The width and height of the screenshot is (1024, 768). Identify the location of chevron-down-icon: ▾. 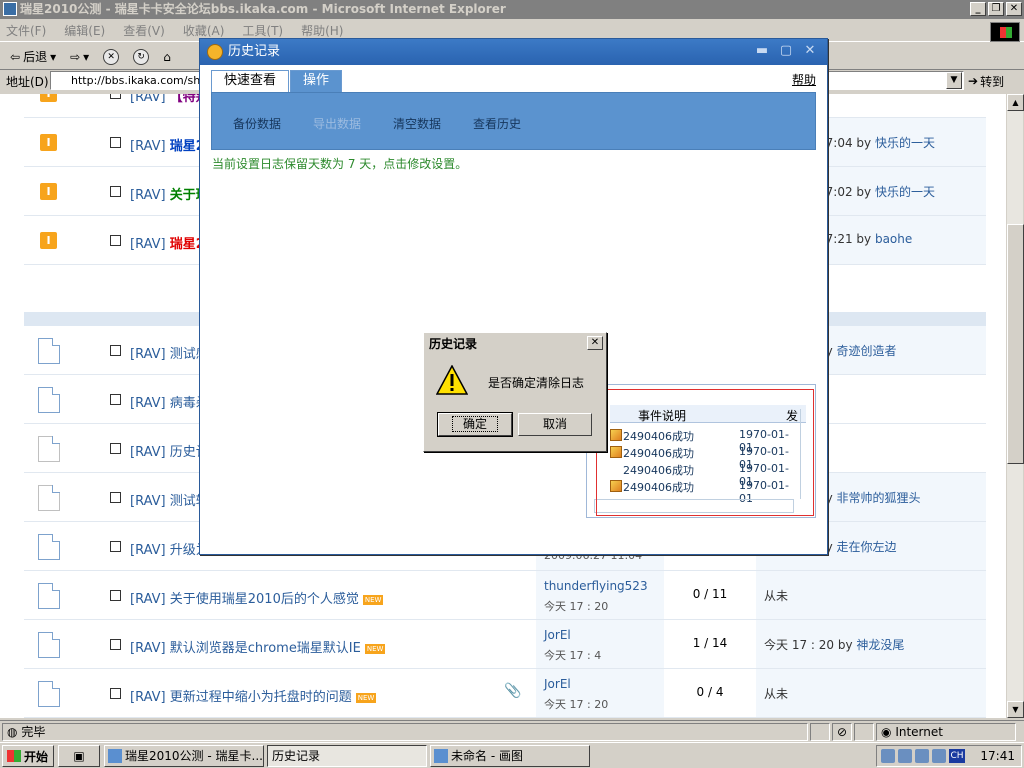
(53, 57).